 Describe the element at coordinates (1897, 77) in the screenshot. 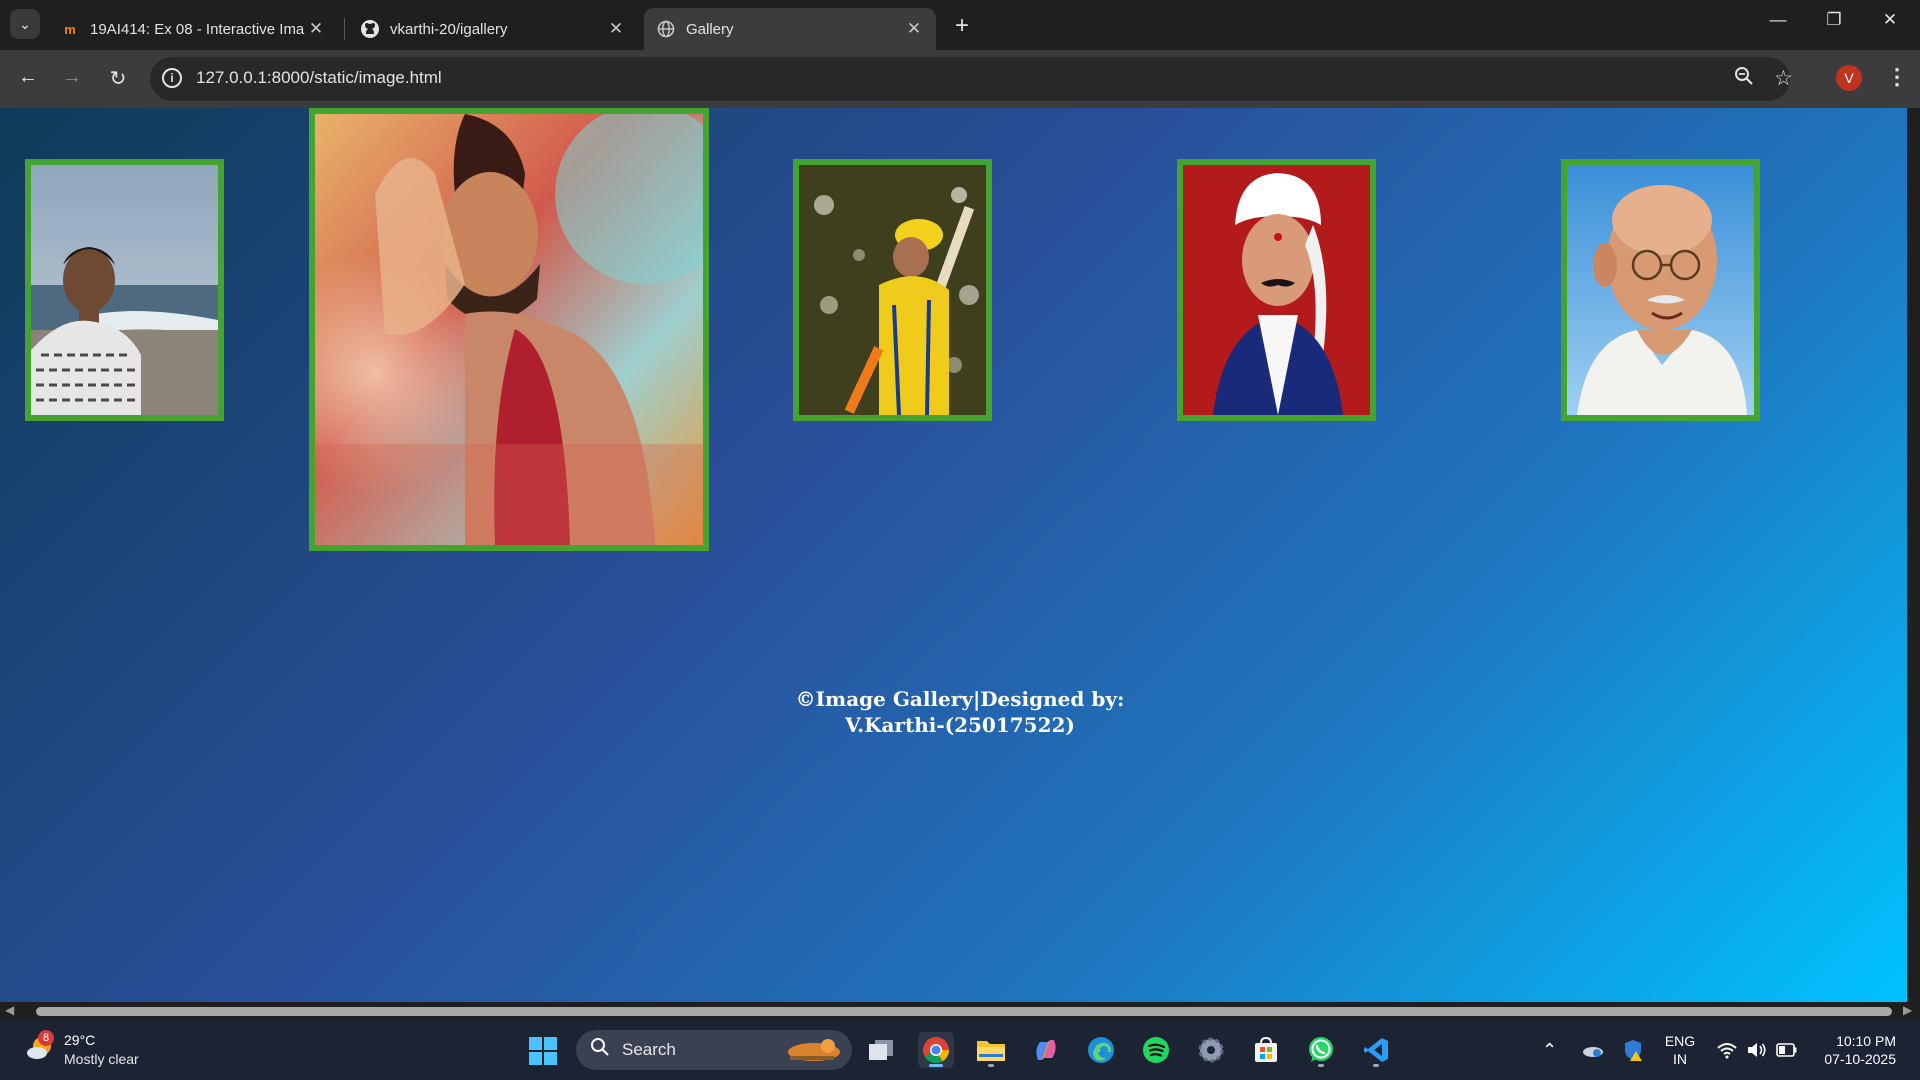

I see `menu-icon: ⋮` at that location.